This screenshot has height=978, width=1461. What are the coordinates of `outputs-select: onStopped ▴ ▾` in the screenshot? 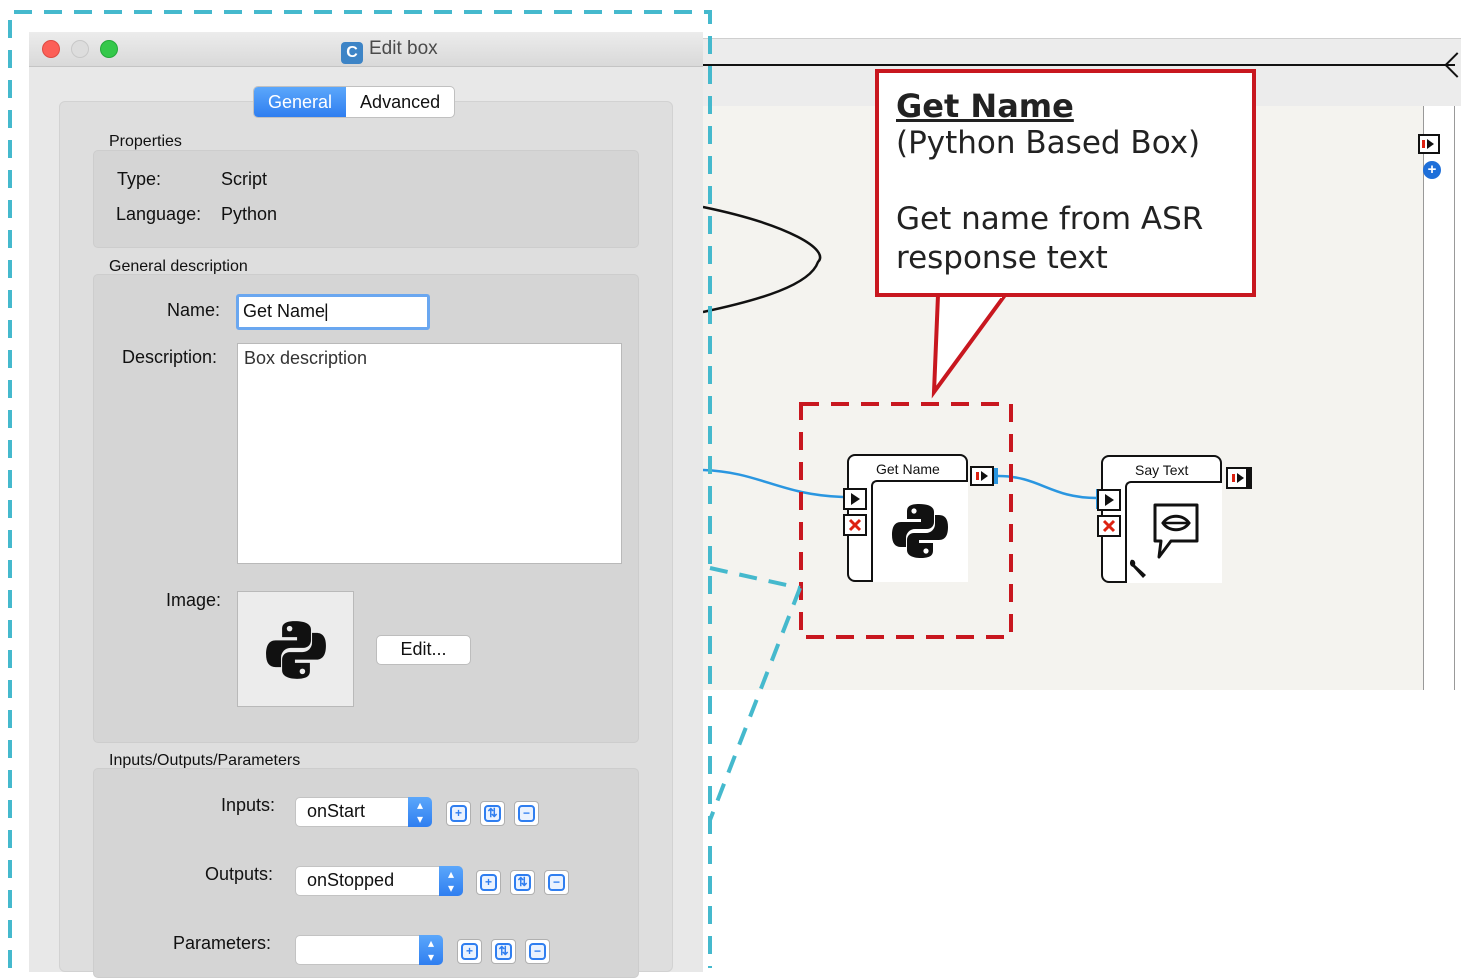 It's located at (379, 881).